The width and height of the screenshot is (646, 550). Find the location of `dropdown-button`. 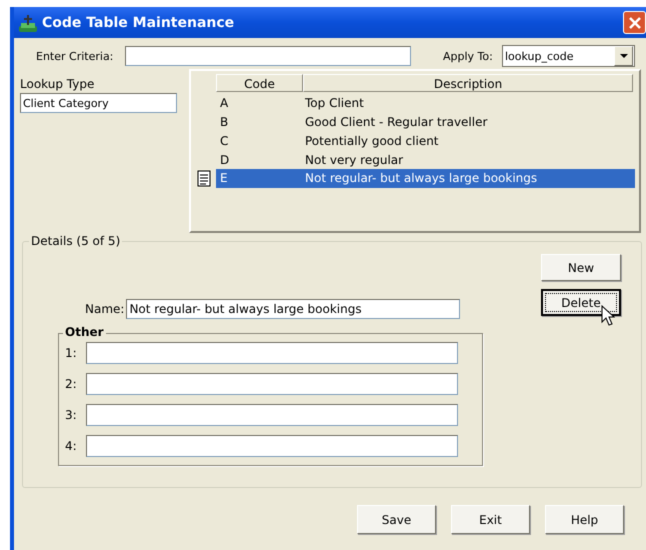

dropdown-button is located at coordinates (623, 56).